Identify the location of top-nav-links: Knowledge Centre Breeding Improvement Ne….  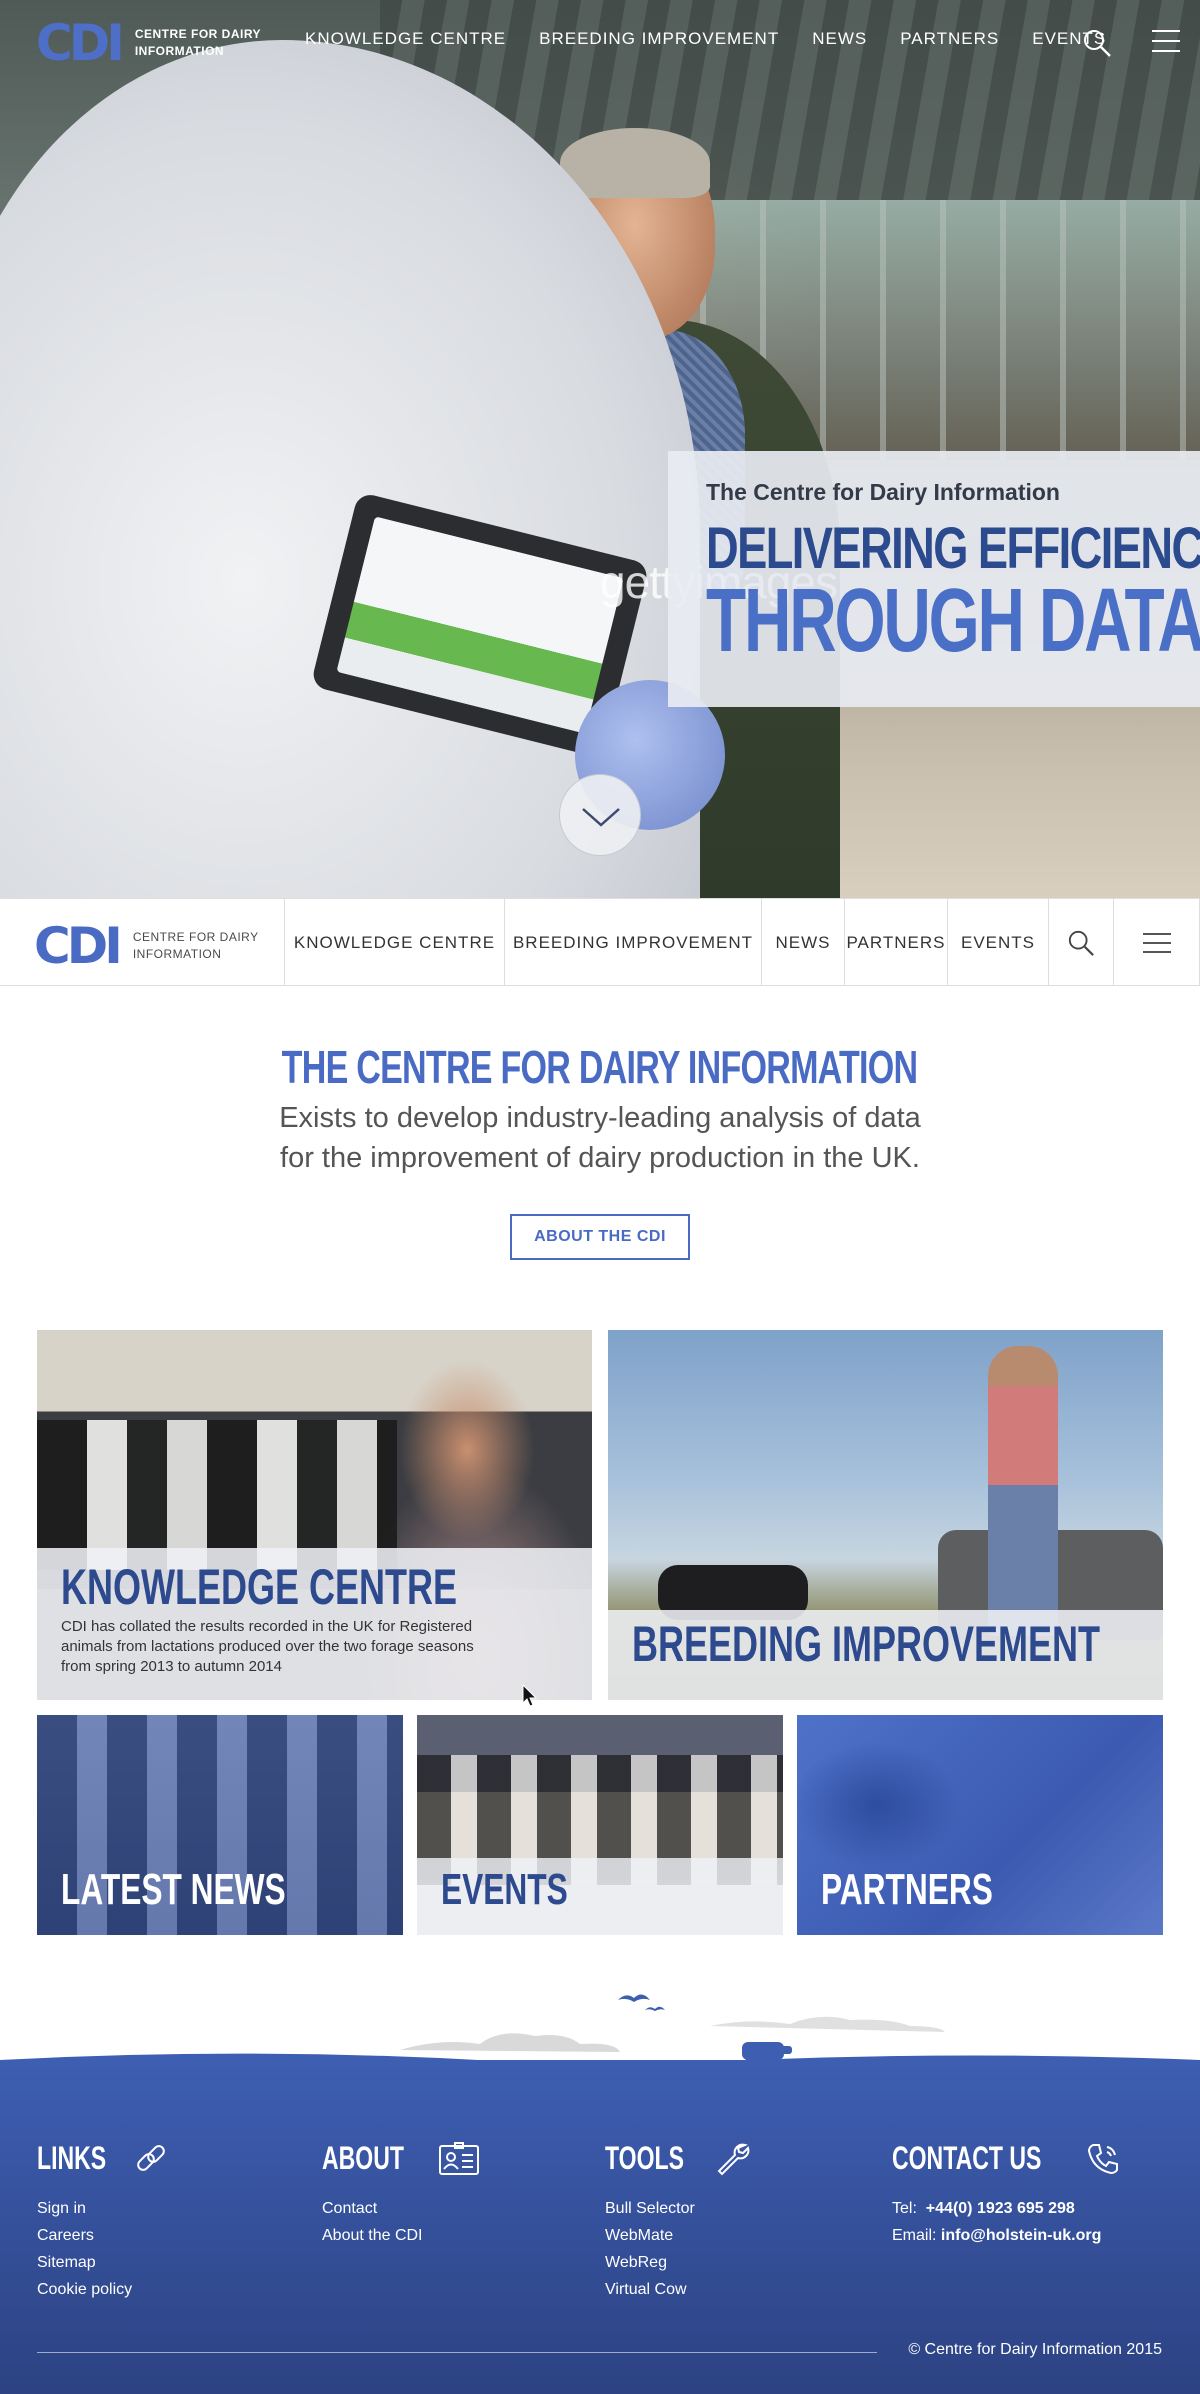
(705, 39).